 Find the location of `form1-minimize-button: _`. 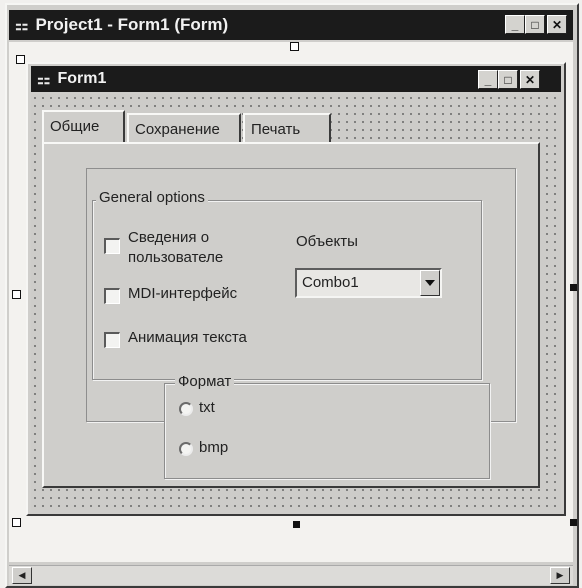

form1-minimize-button: _ is located at coordinates (488, 79).